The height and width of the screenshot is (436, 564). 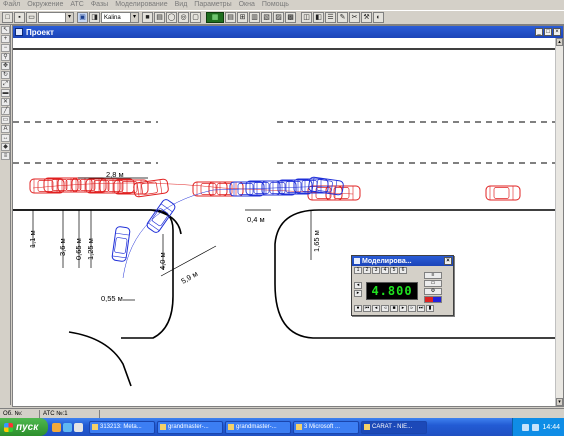 What do you see at coordinates (306, 17) in the screenshot?
I see `layout-icon: ◫` at bounding box center [306, 17].